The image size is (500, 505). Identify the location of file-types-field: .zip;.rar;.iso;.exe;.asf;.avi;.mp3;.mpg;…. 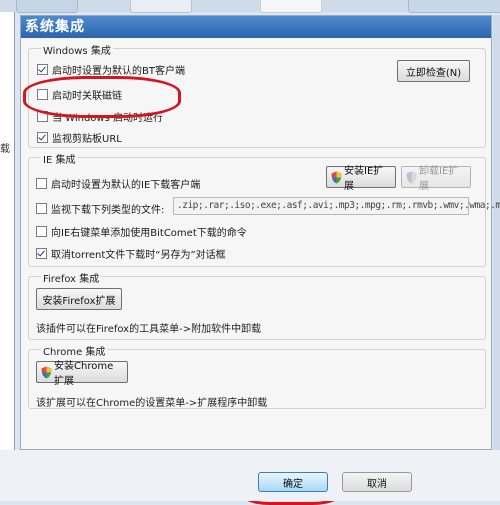
(336, 206).